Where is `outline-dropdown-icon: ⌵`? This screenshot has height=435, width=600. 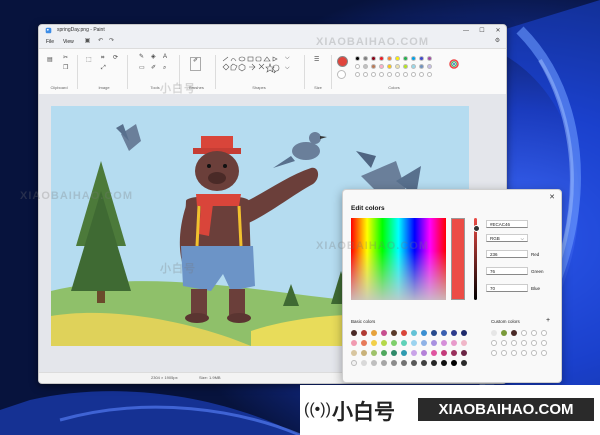
outline-dropdown-icon: ⌵ is located at coordinates (287, 58).